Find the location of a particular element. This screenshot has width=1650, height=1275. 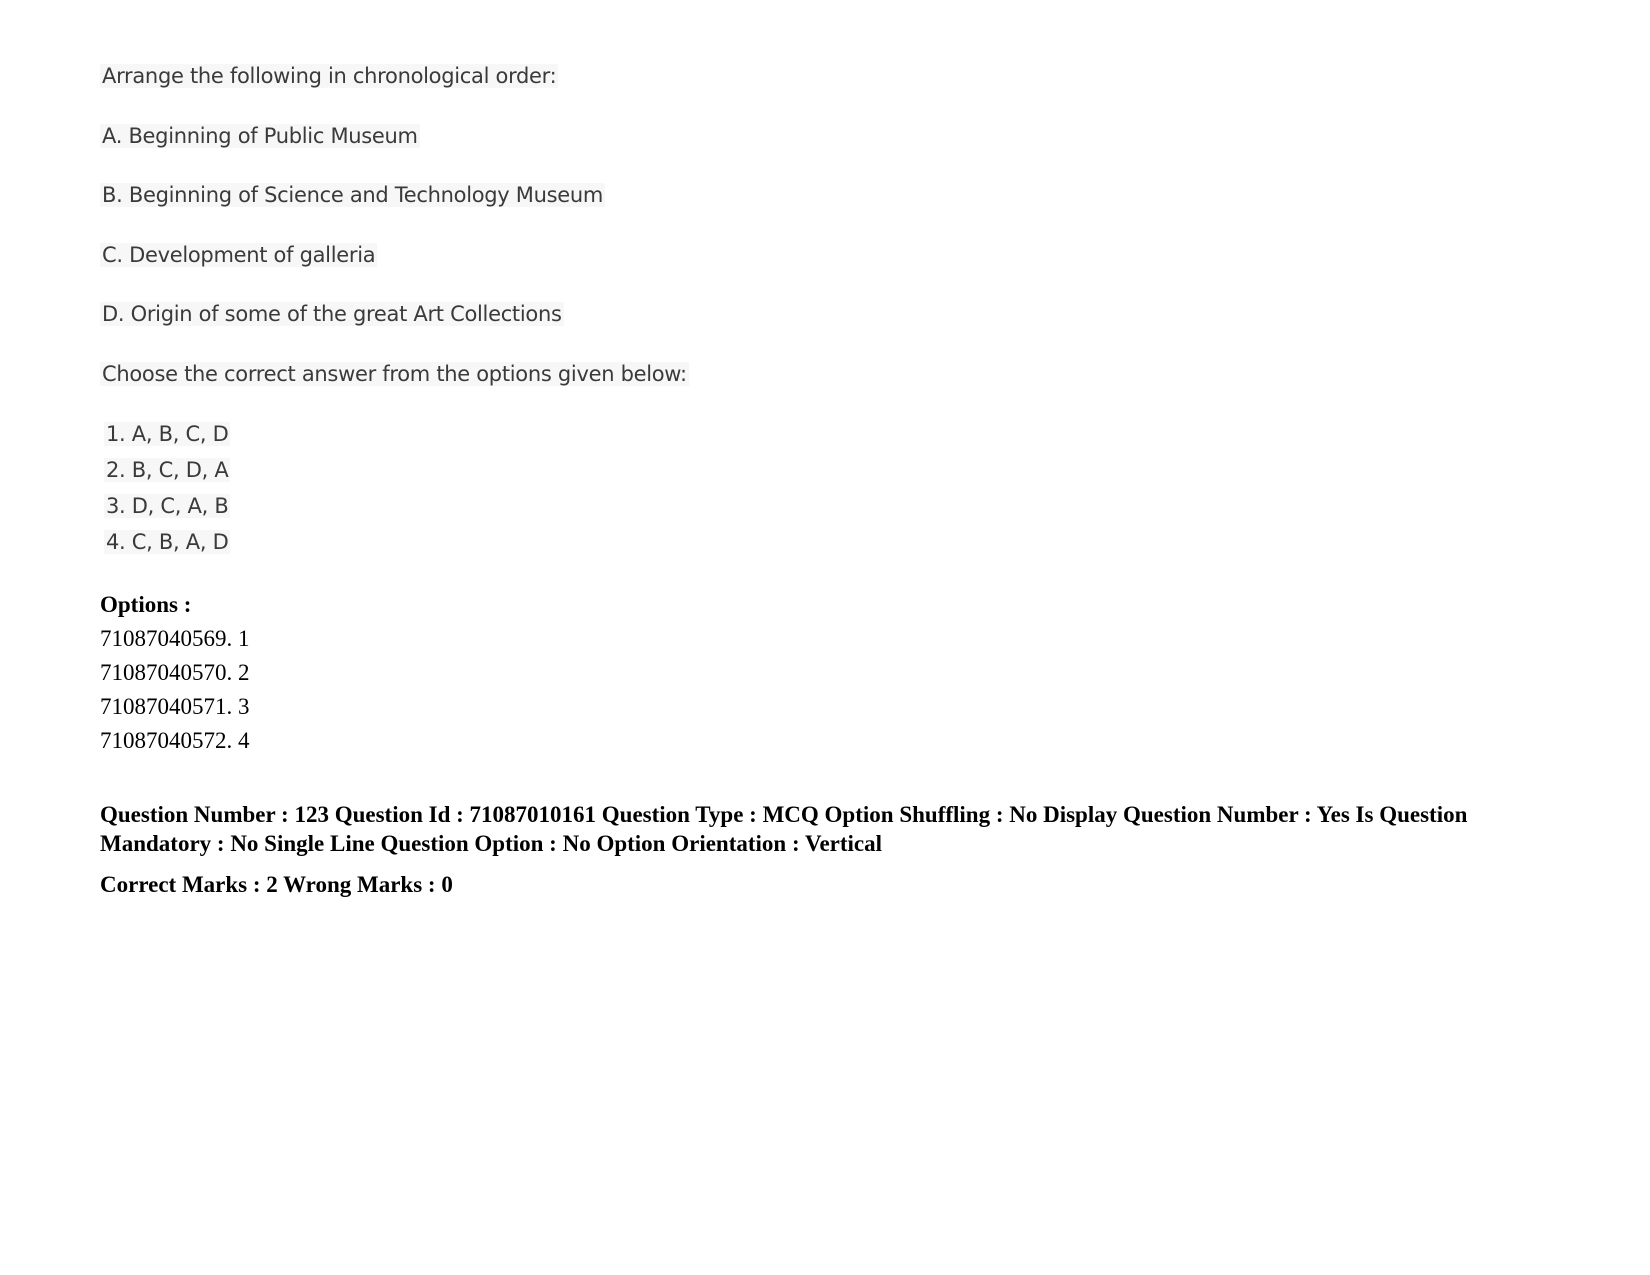

choice-4: 4. C, B, A, D is located at coordinates (167, 542).